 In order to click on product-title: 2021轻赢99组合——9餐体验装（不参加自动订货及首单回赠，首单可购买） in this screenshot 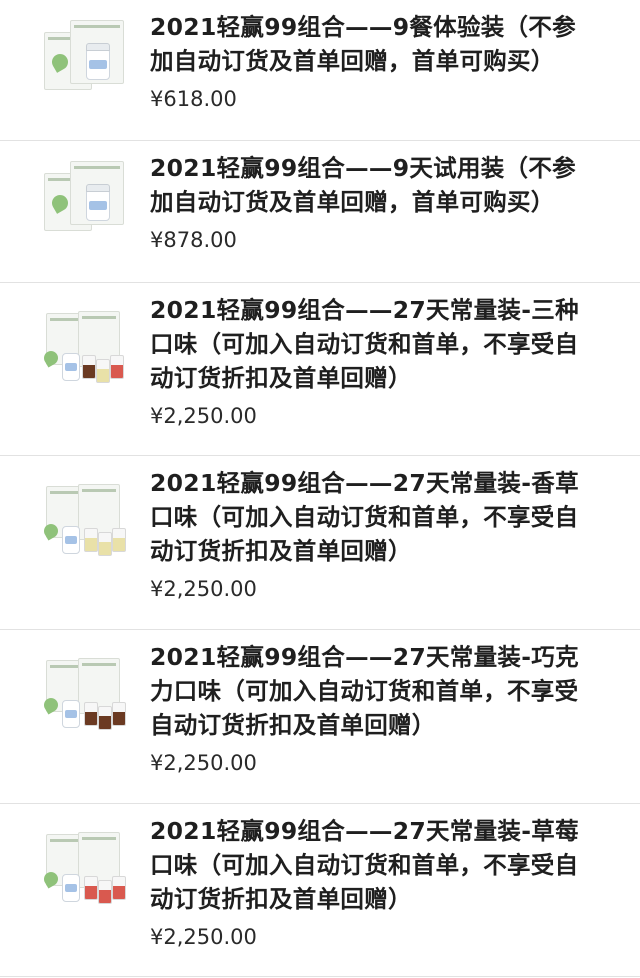, I will do `click(372, 44)`.